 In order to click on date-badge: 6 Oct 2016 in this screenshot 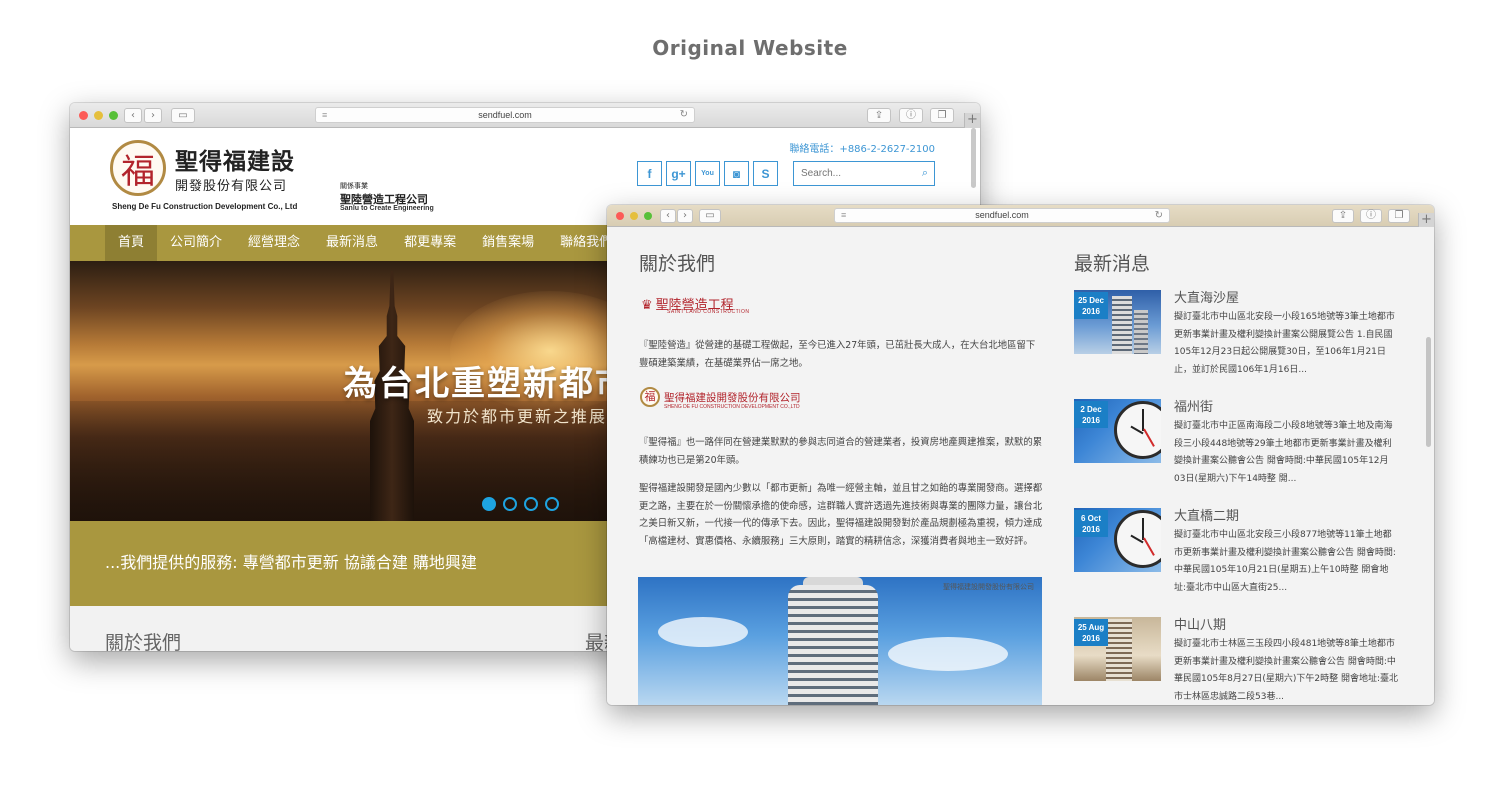, I will do `click(1091, 523)`.